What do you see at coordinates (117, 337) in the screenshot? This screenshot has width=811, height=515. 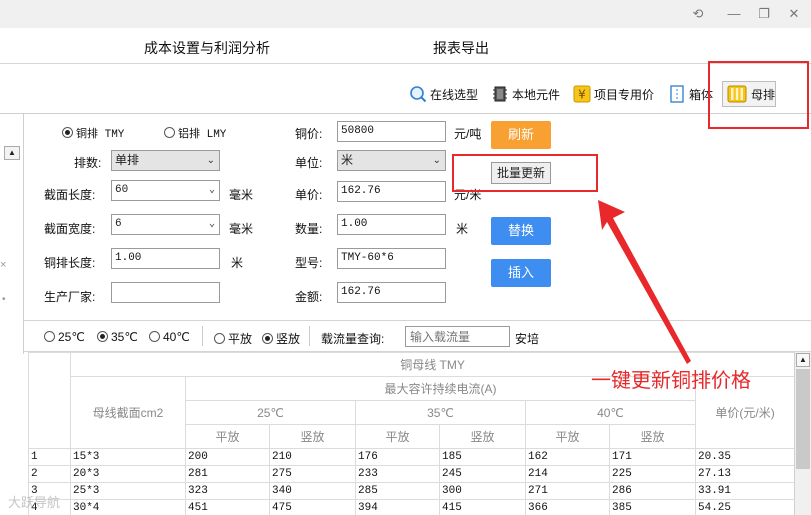 I see `temp-35-radio: 35℃` at bounding box center [117, 337].